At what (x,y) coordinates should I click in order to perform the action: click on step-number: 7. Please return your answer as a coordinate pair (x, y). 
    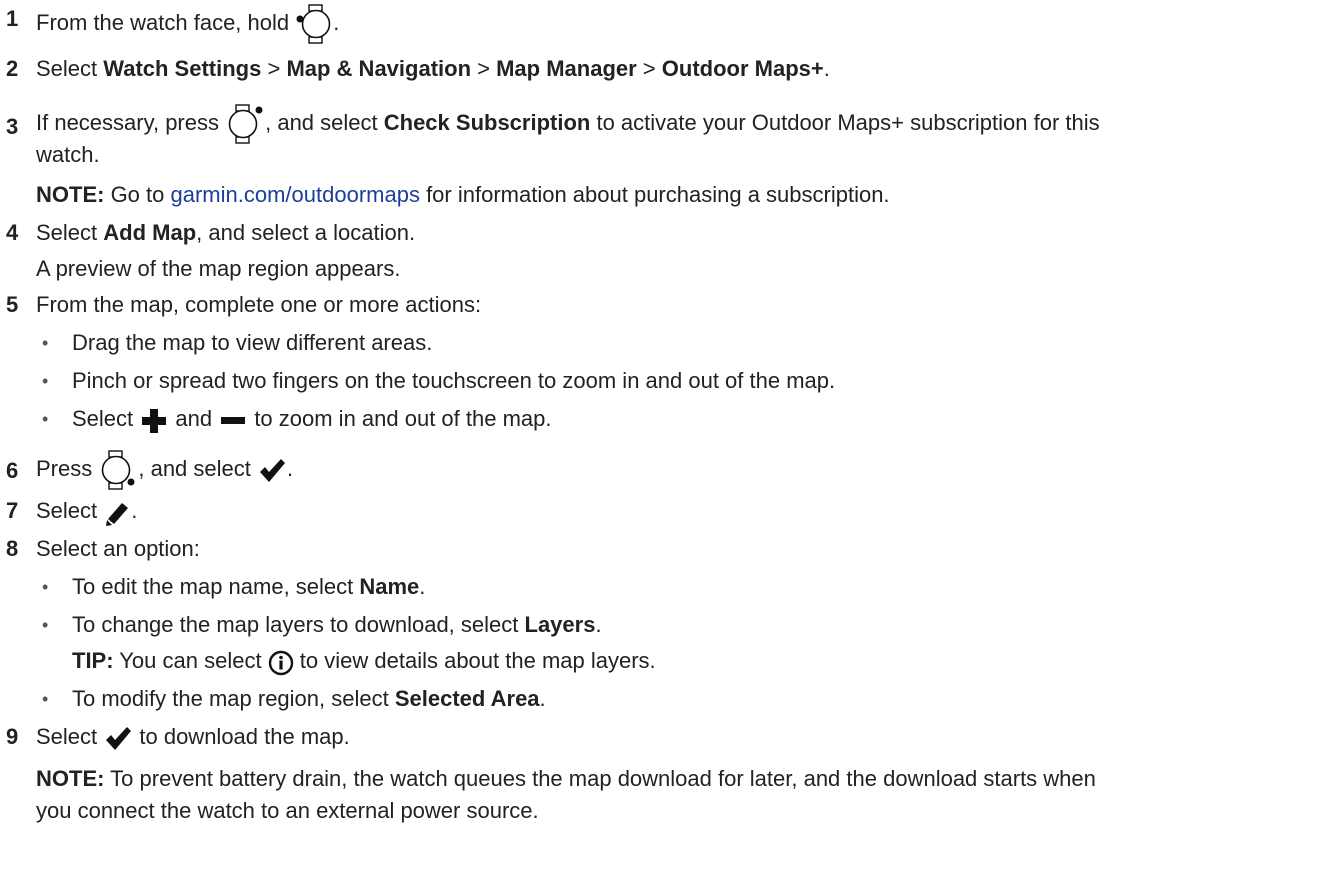
    Looking at the image, I should click on (12, 510).